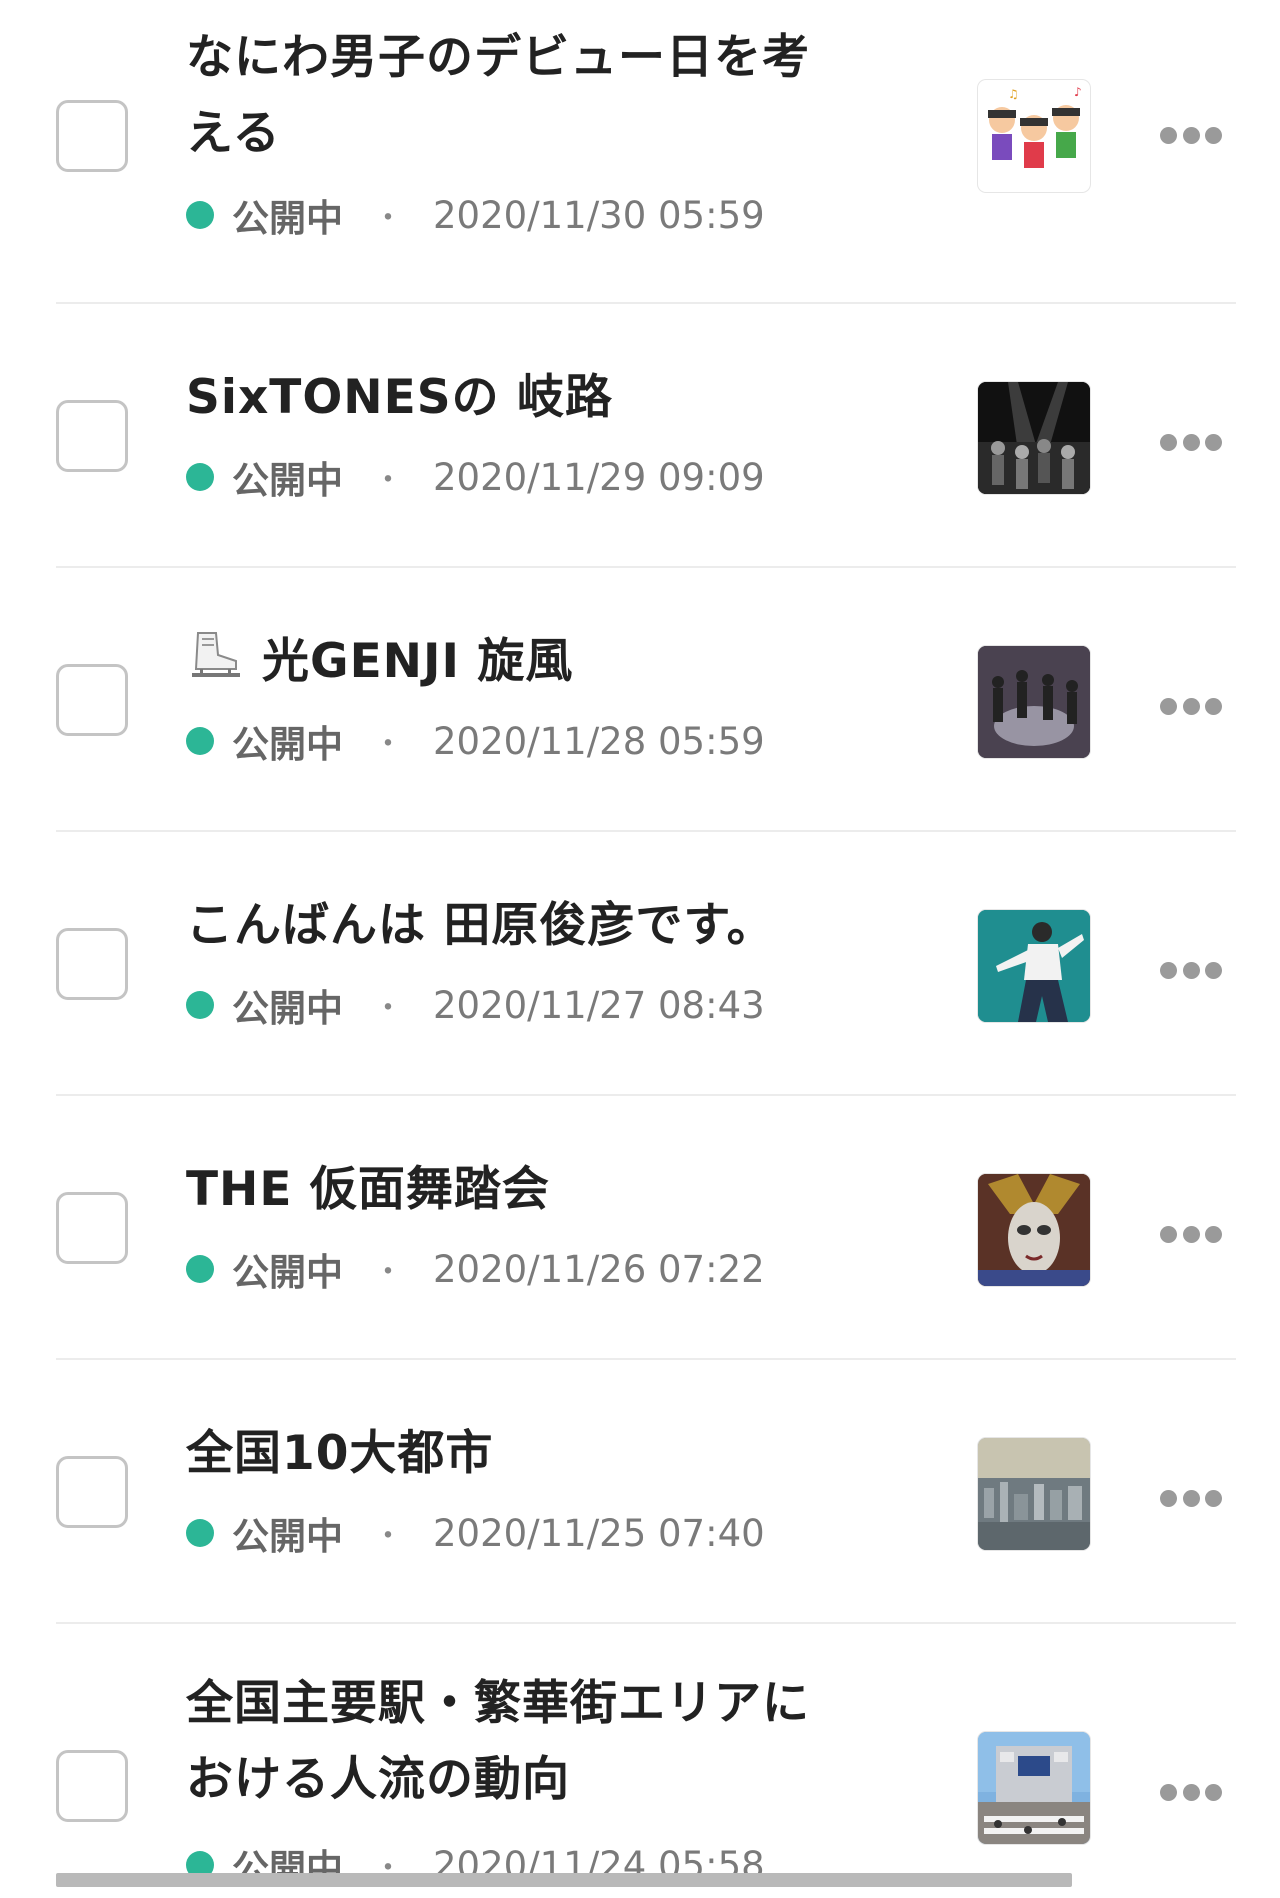 Image resolution: width=1280 pixels, height=1898 pixels. What do you see at coordinates (599, 215) in the screenshot?
I see `publish-date: 2020/11/30 05:59` at bounding box center [599, 215].